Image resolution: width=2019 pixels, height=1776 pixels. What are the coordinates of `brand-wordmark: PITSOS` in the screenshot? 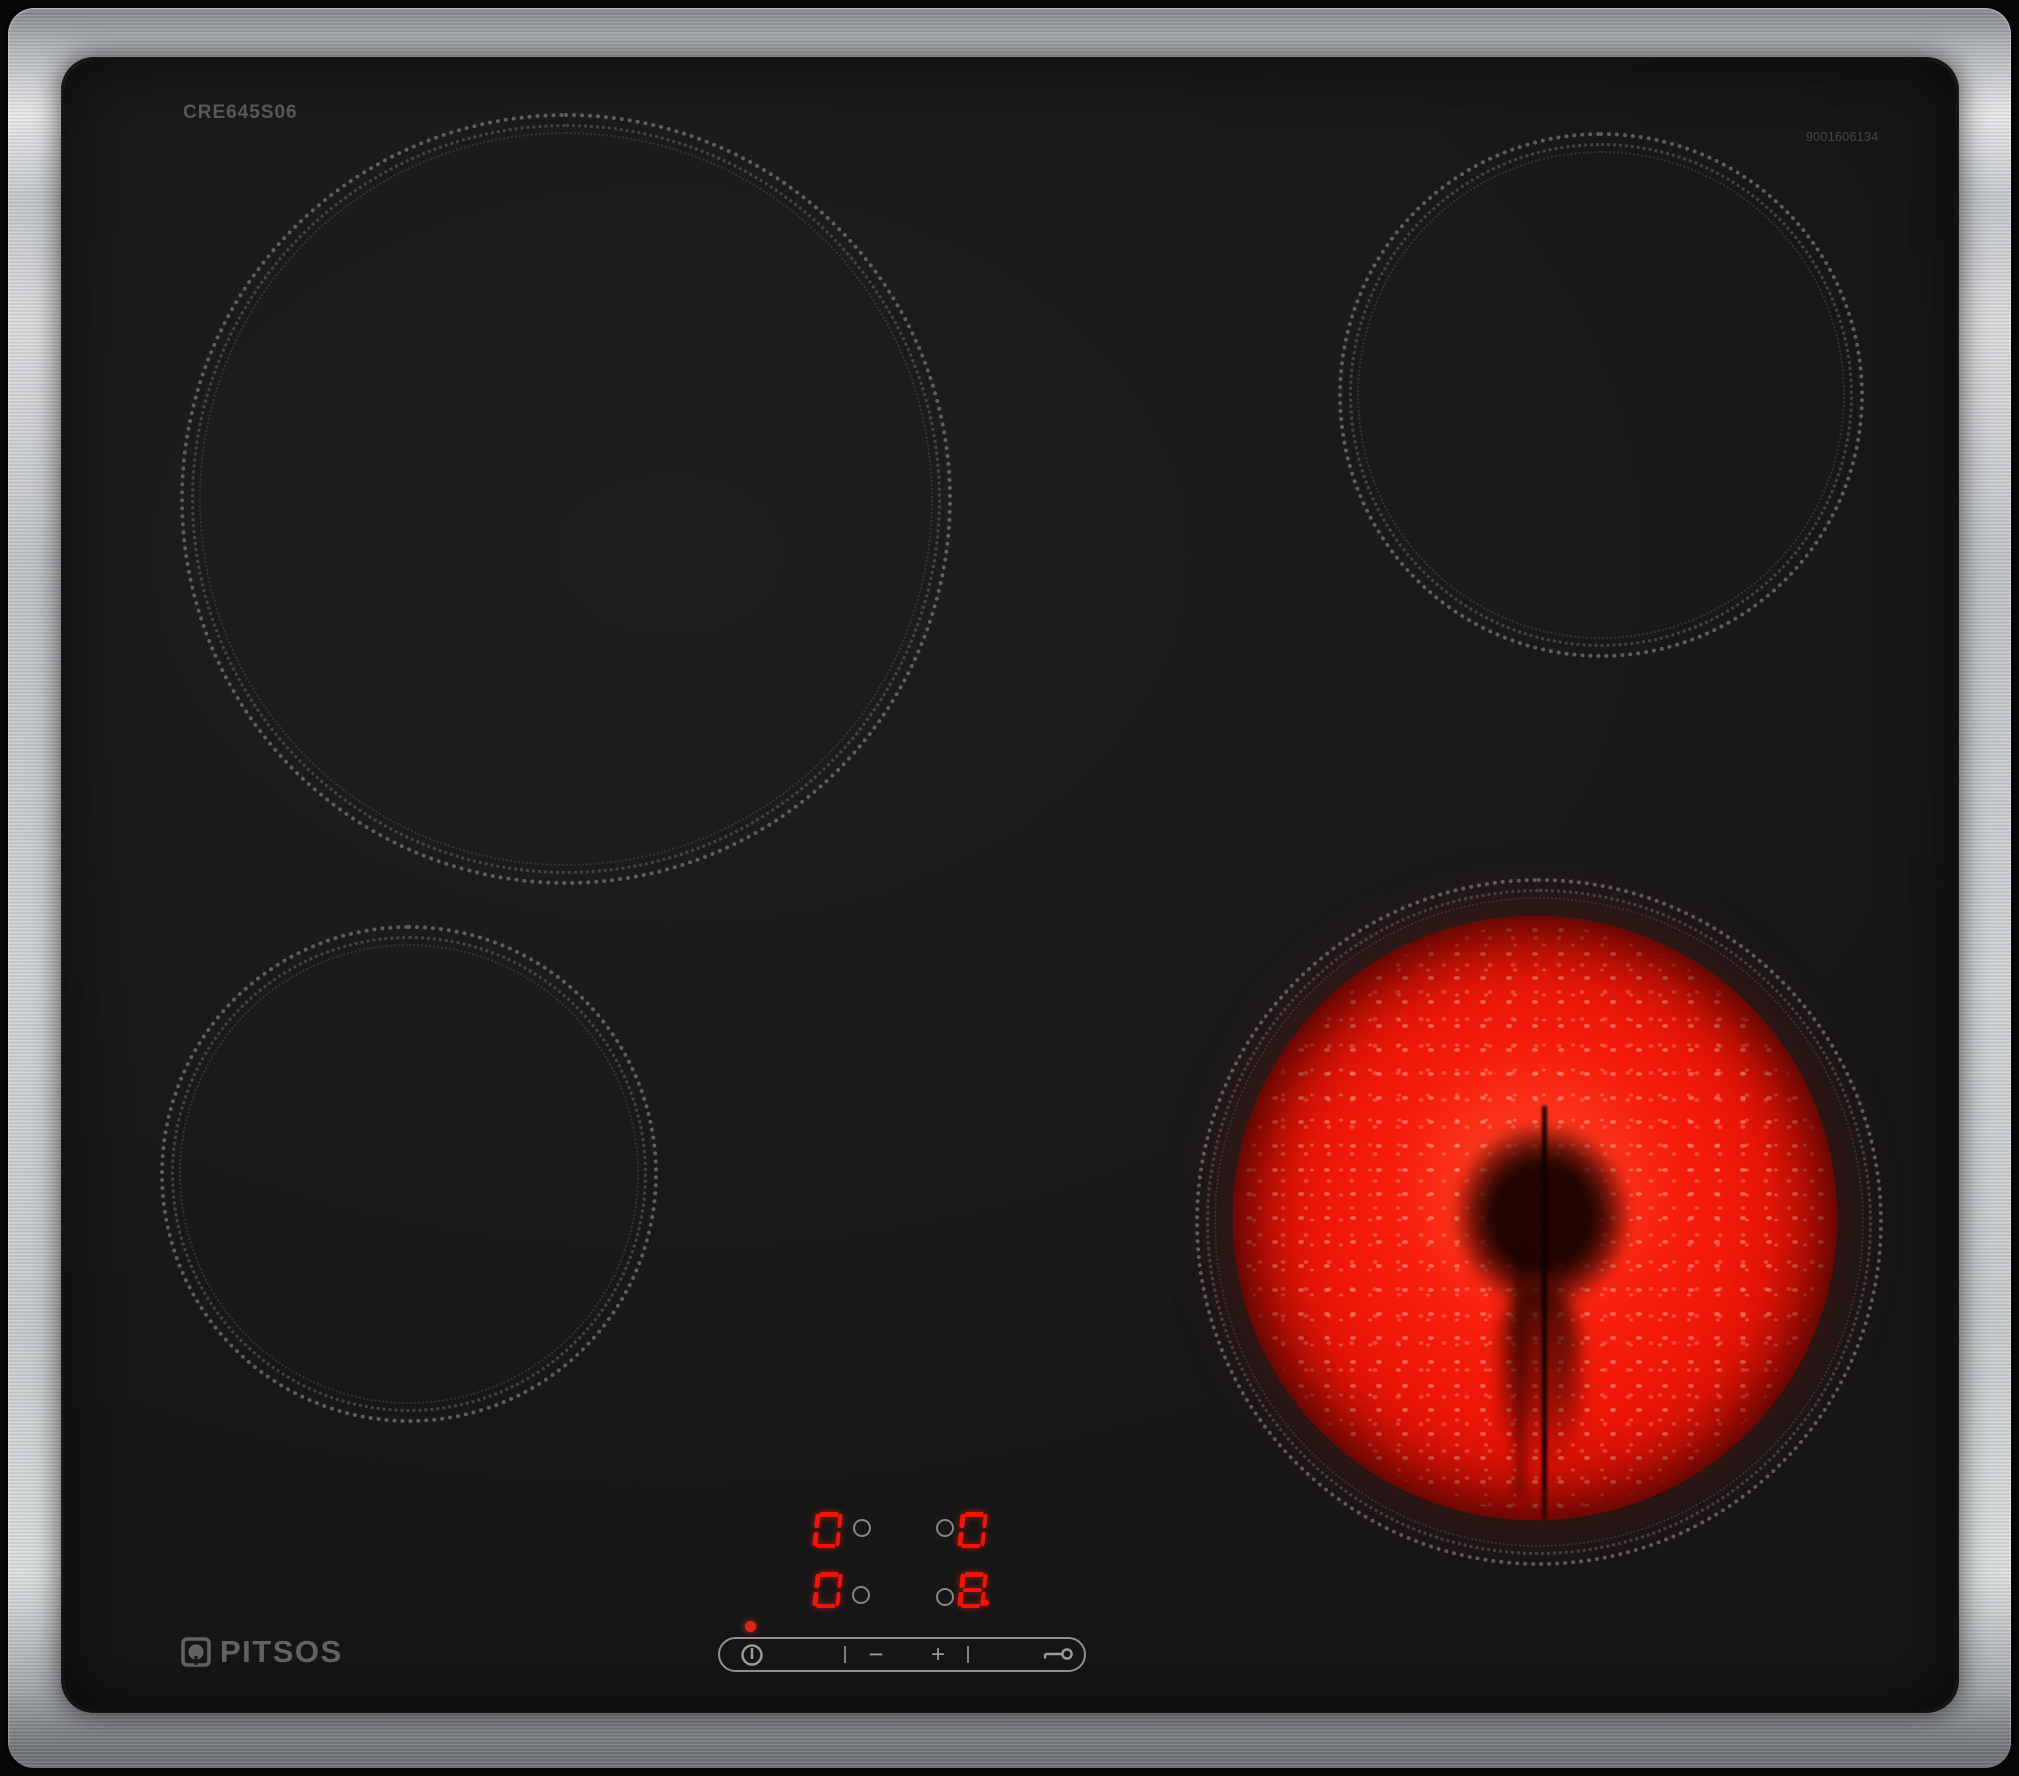 It's located at (281, 1651).